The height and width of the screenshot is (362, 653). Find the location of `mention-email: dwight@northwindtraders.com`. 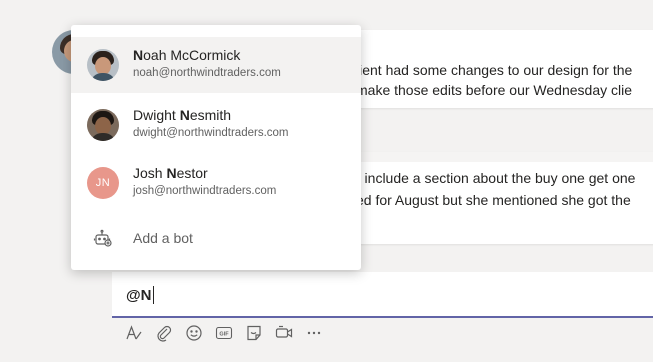

mention-email: dwight@northwindtraders.com is located at coordinates (211, 133).